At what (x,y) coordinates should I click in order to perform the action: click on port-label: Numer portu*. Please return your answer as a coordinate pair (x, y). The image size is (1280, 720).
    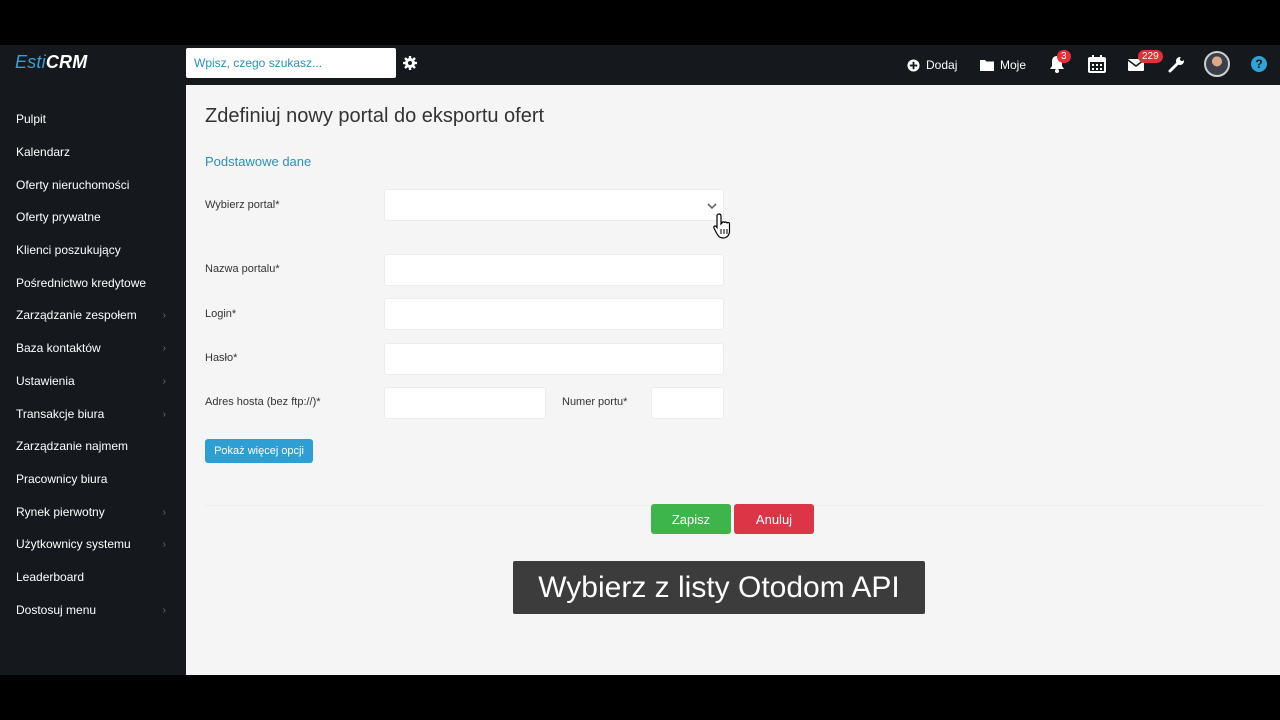
    Looking at the image, I should click on (595, 402).